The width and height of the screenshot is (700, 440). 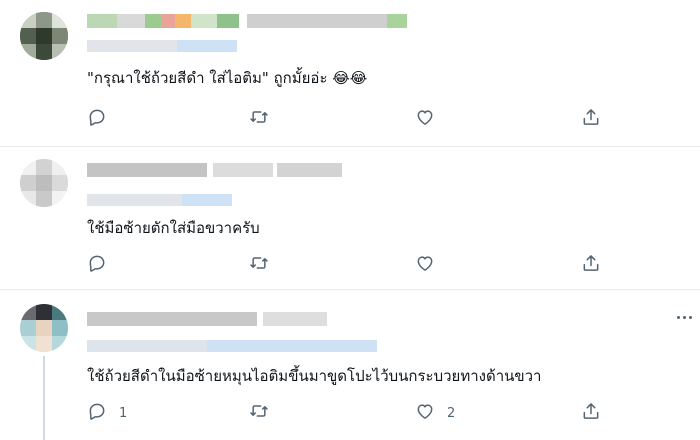 I want to click on like-count: 2, so click(x=451, y=413).